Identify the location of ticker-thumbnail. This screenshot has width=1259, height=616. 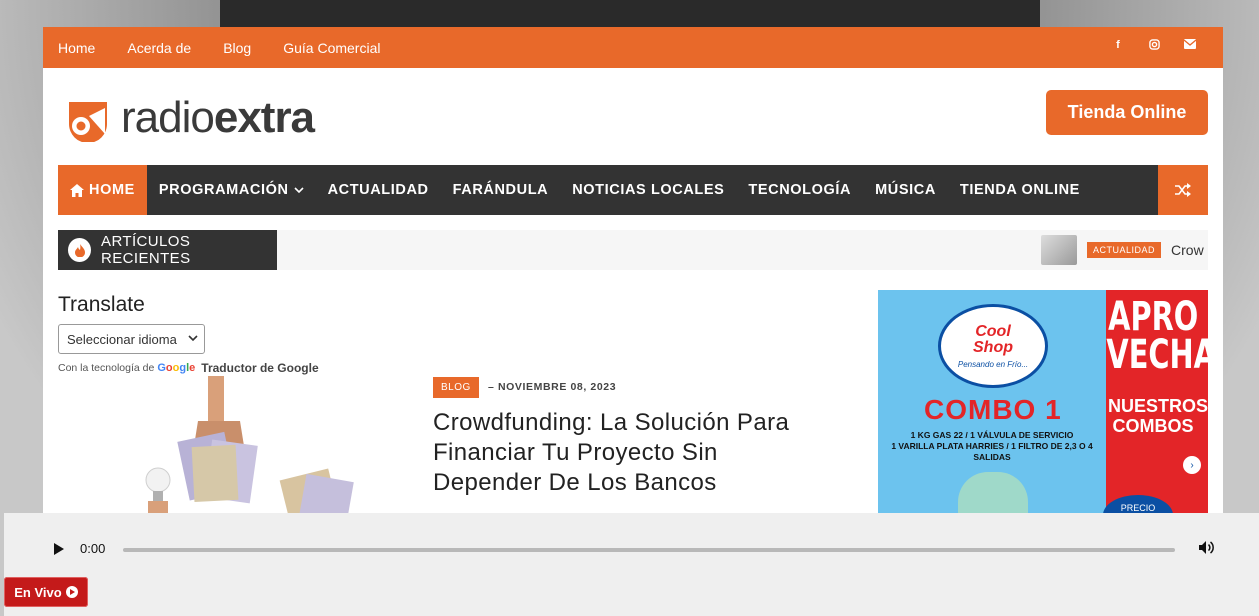
(1059, 250).